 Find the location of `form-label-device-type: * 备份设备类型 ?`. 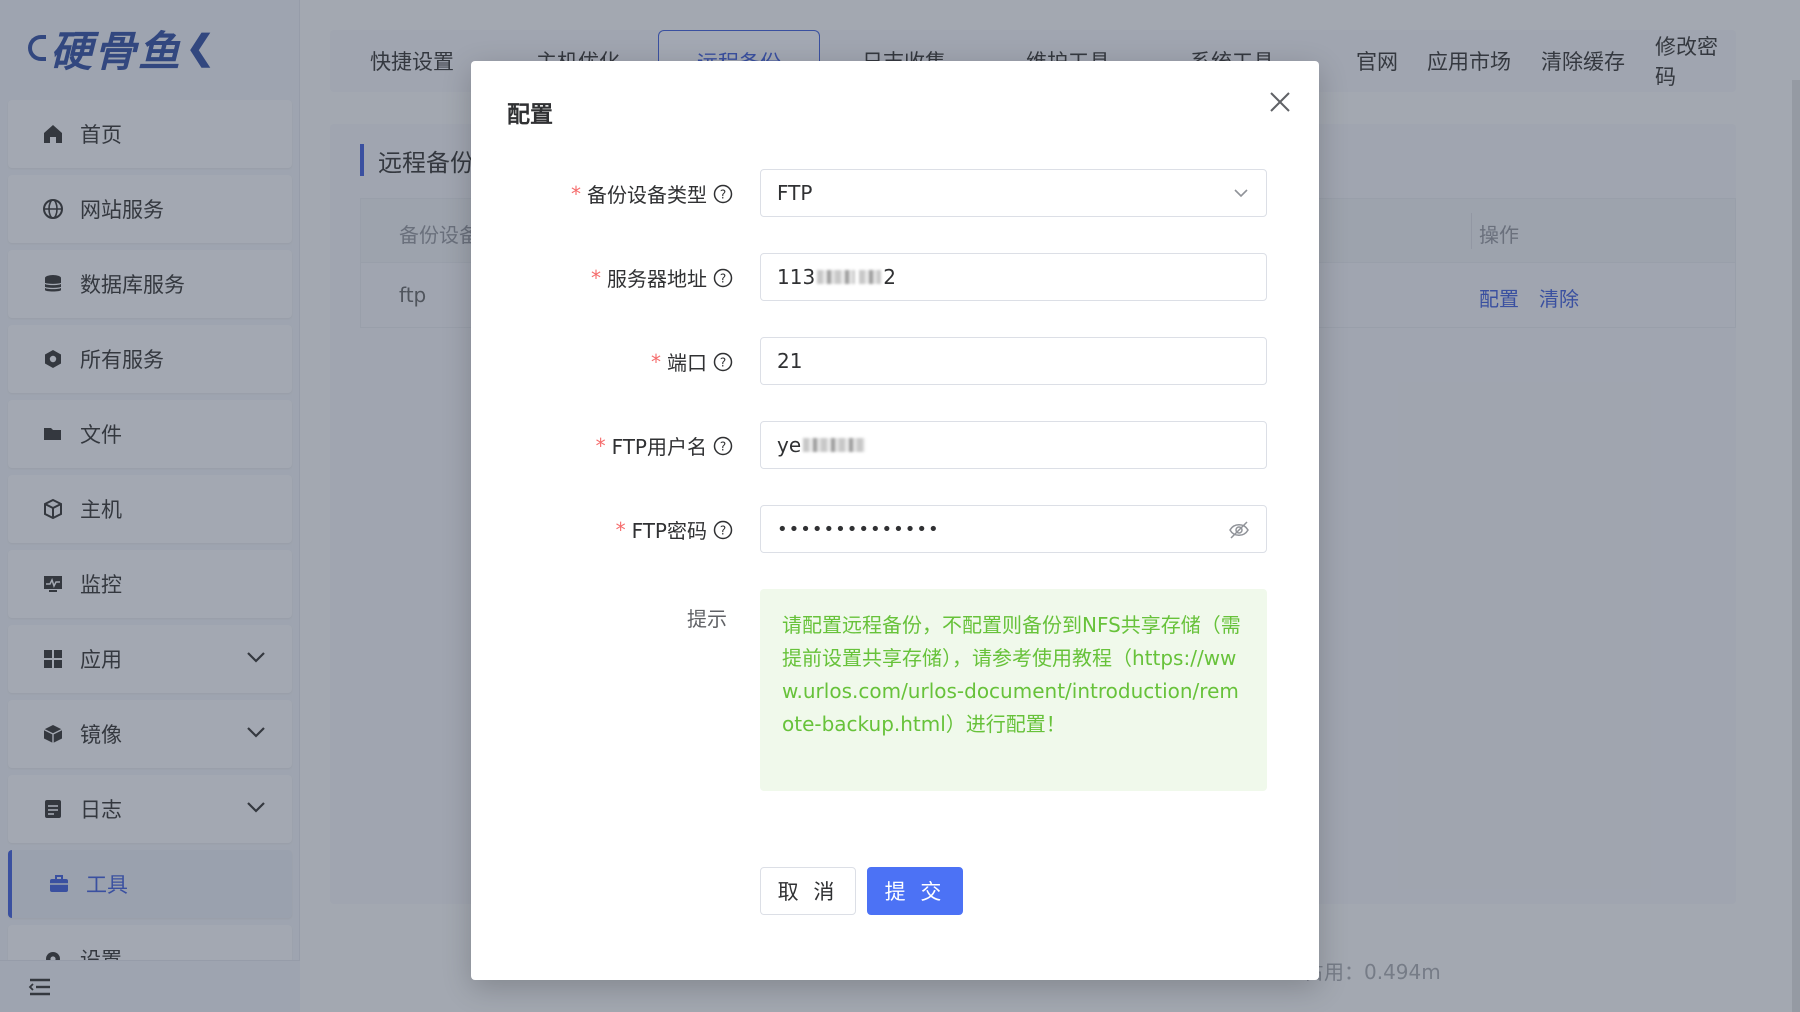

form-label-device-type: * 备份设备类型 ? is located at coordinates (652, 193).